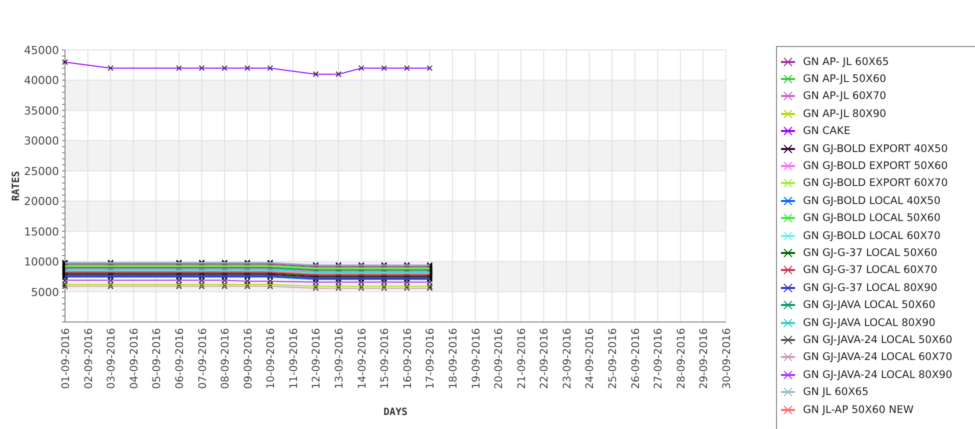 The width and height of the screenshot is (975, 429). I want to click on legend-label: GN AP-JL 80X90, so click(844, 114).